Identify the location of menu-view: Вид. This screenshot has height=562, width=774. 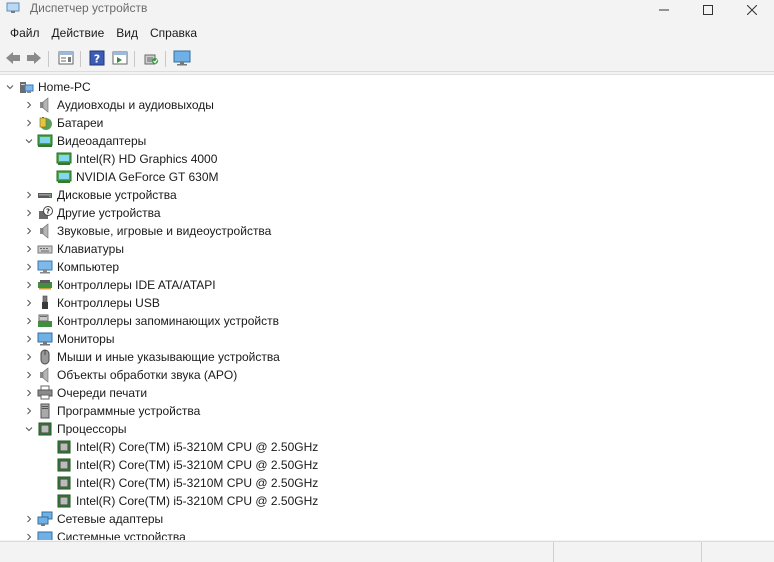
(127, 33).